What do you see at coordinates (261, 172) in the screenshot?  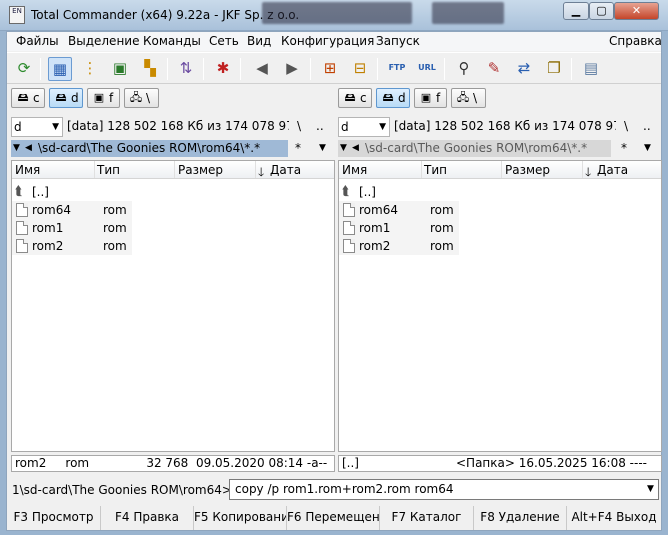 I see `sort-down-icon: 🡓` at bounding box center [261, 172].